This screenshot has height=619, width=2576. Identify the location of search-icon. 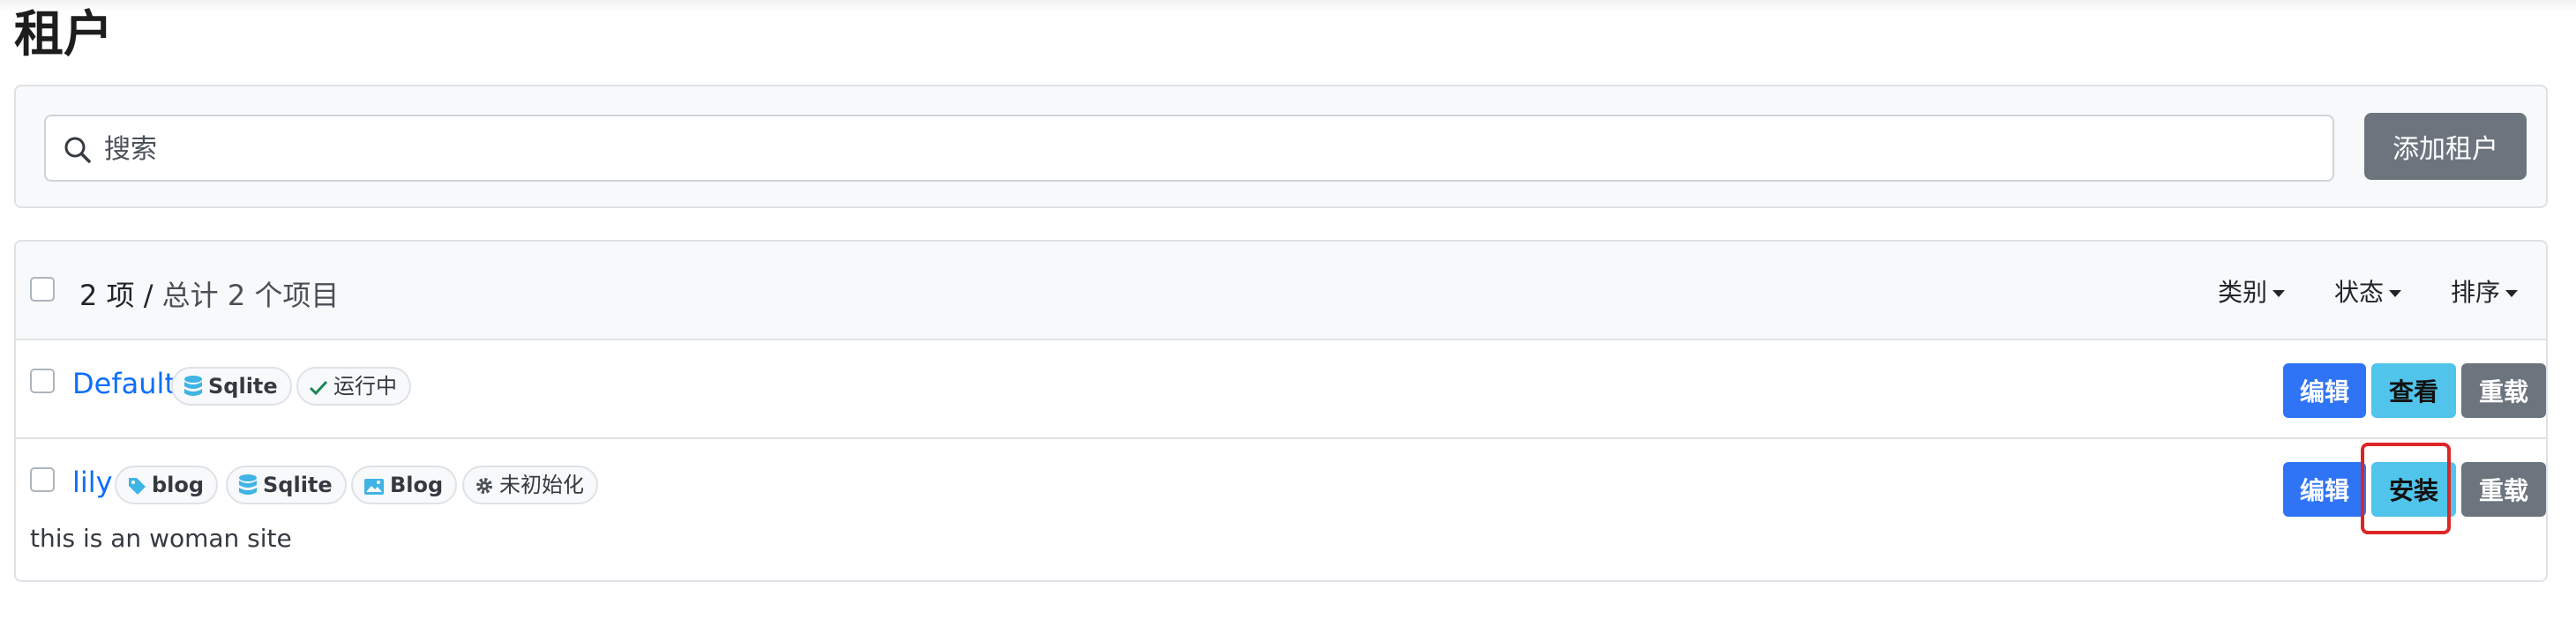
(78, 150).